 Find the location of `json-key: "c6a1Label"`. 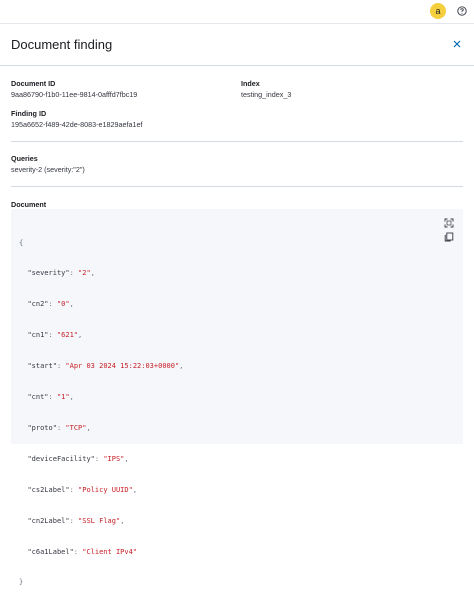

json-key: "c6a1Label" is located at coordinates (50, 551).